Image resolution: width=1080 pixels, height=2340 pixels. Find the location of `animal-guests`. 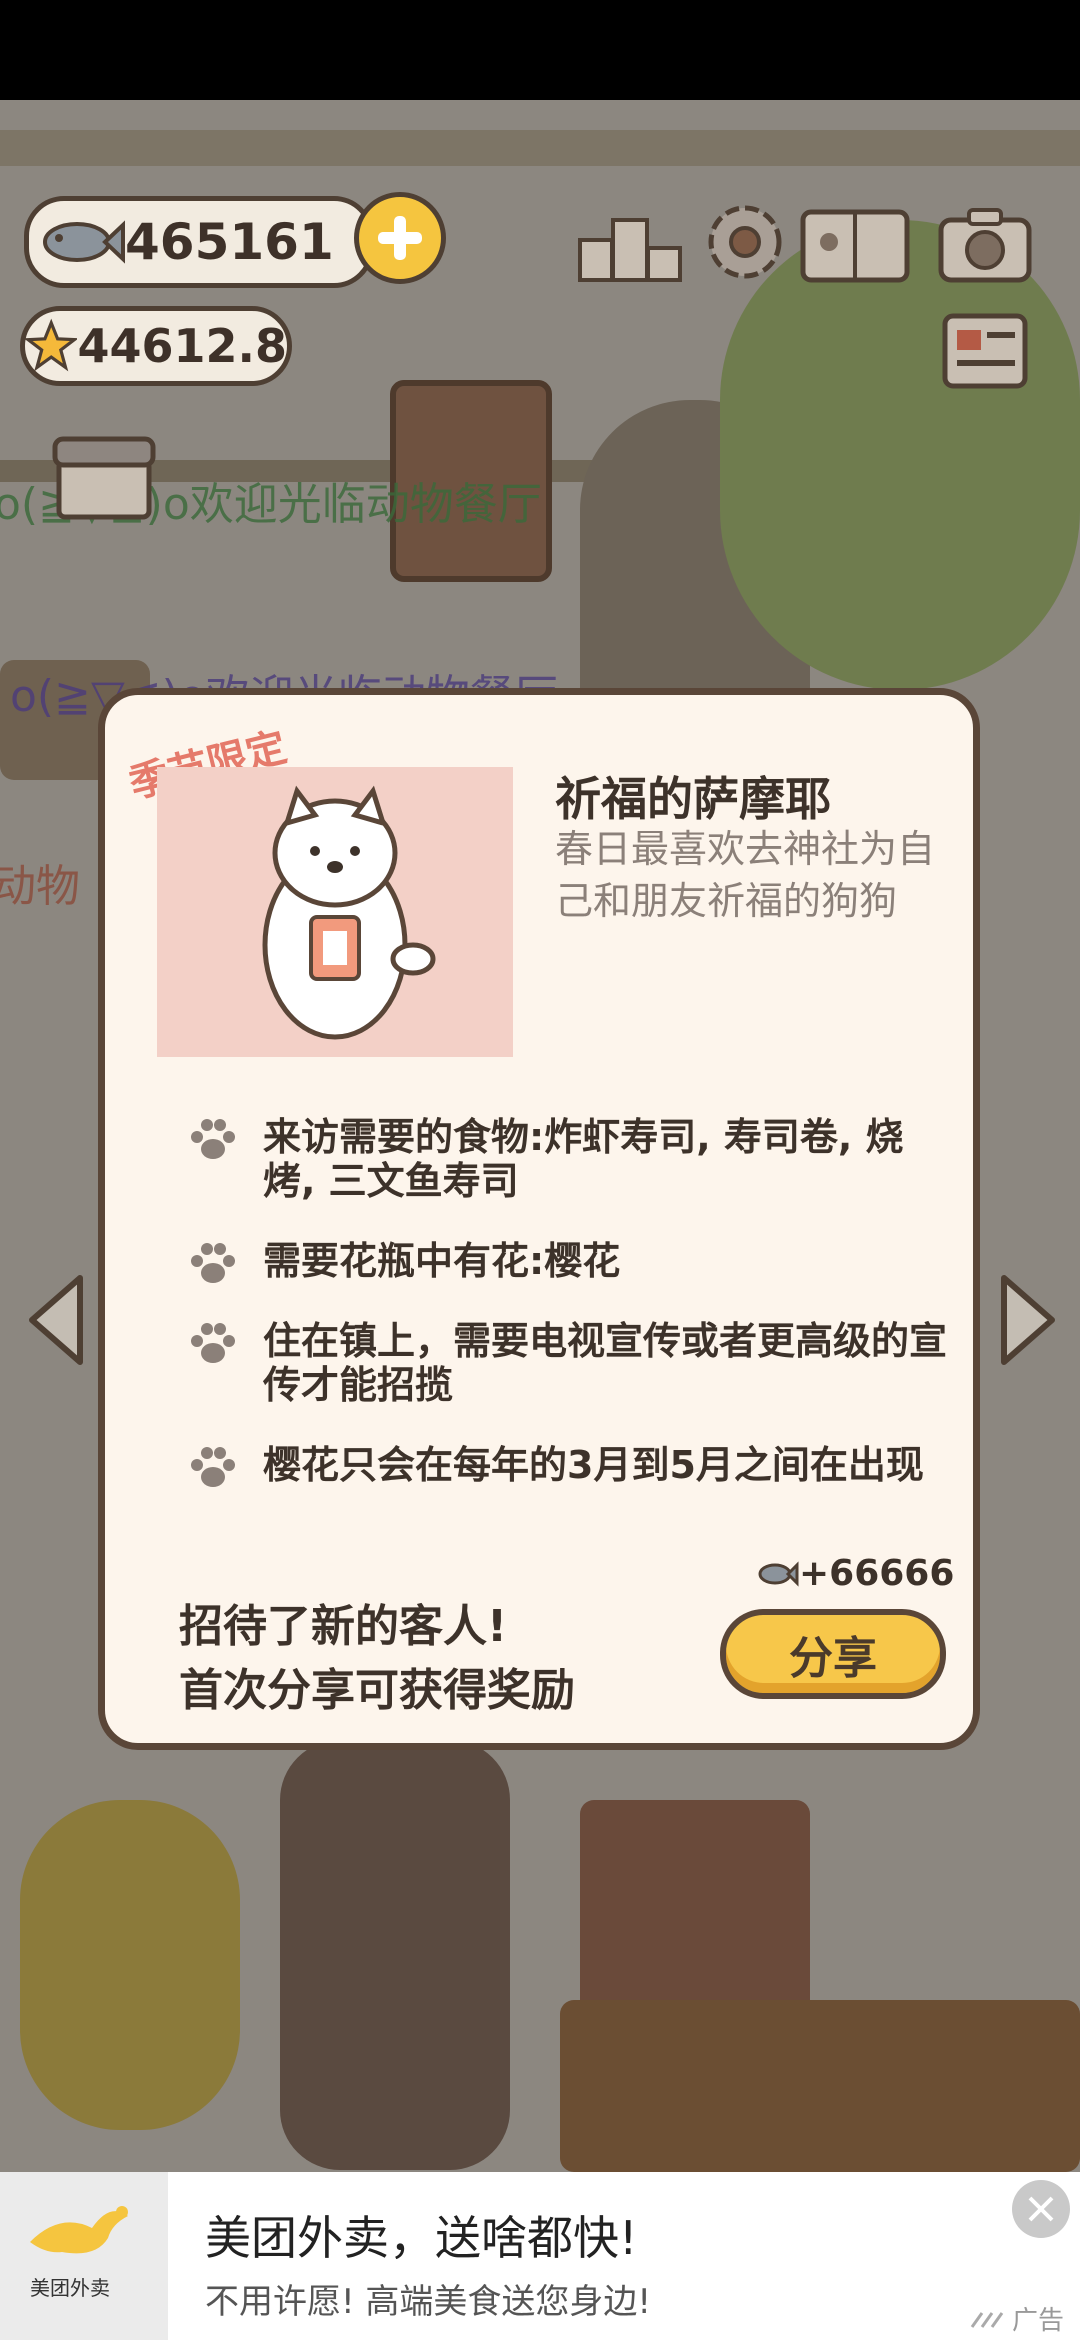

animal-guests is located at coordinates (395, 1955).